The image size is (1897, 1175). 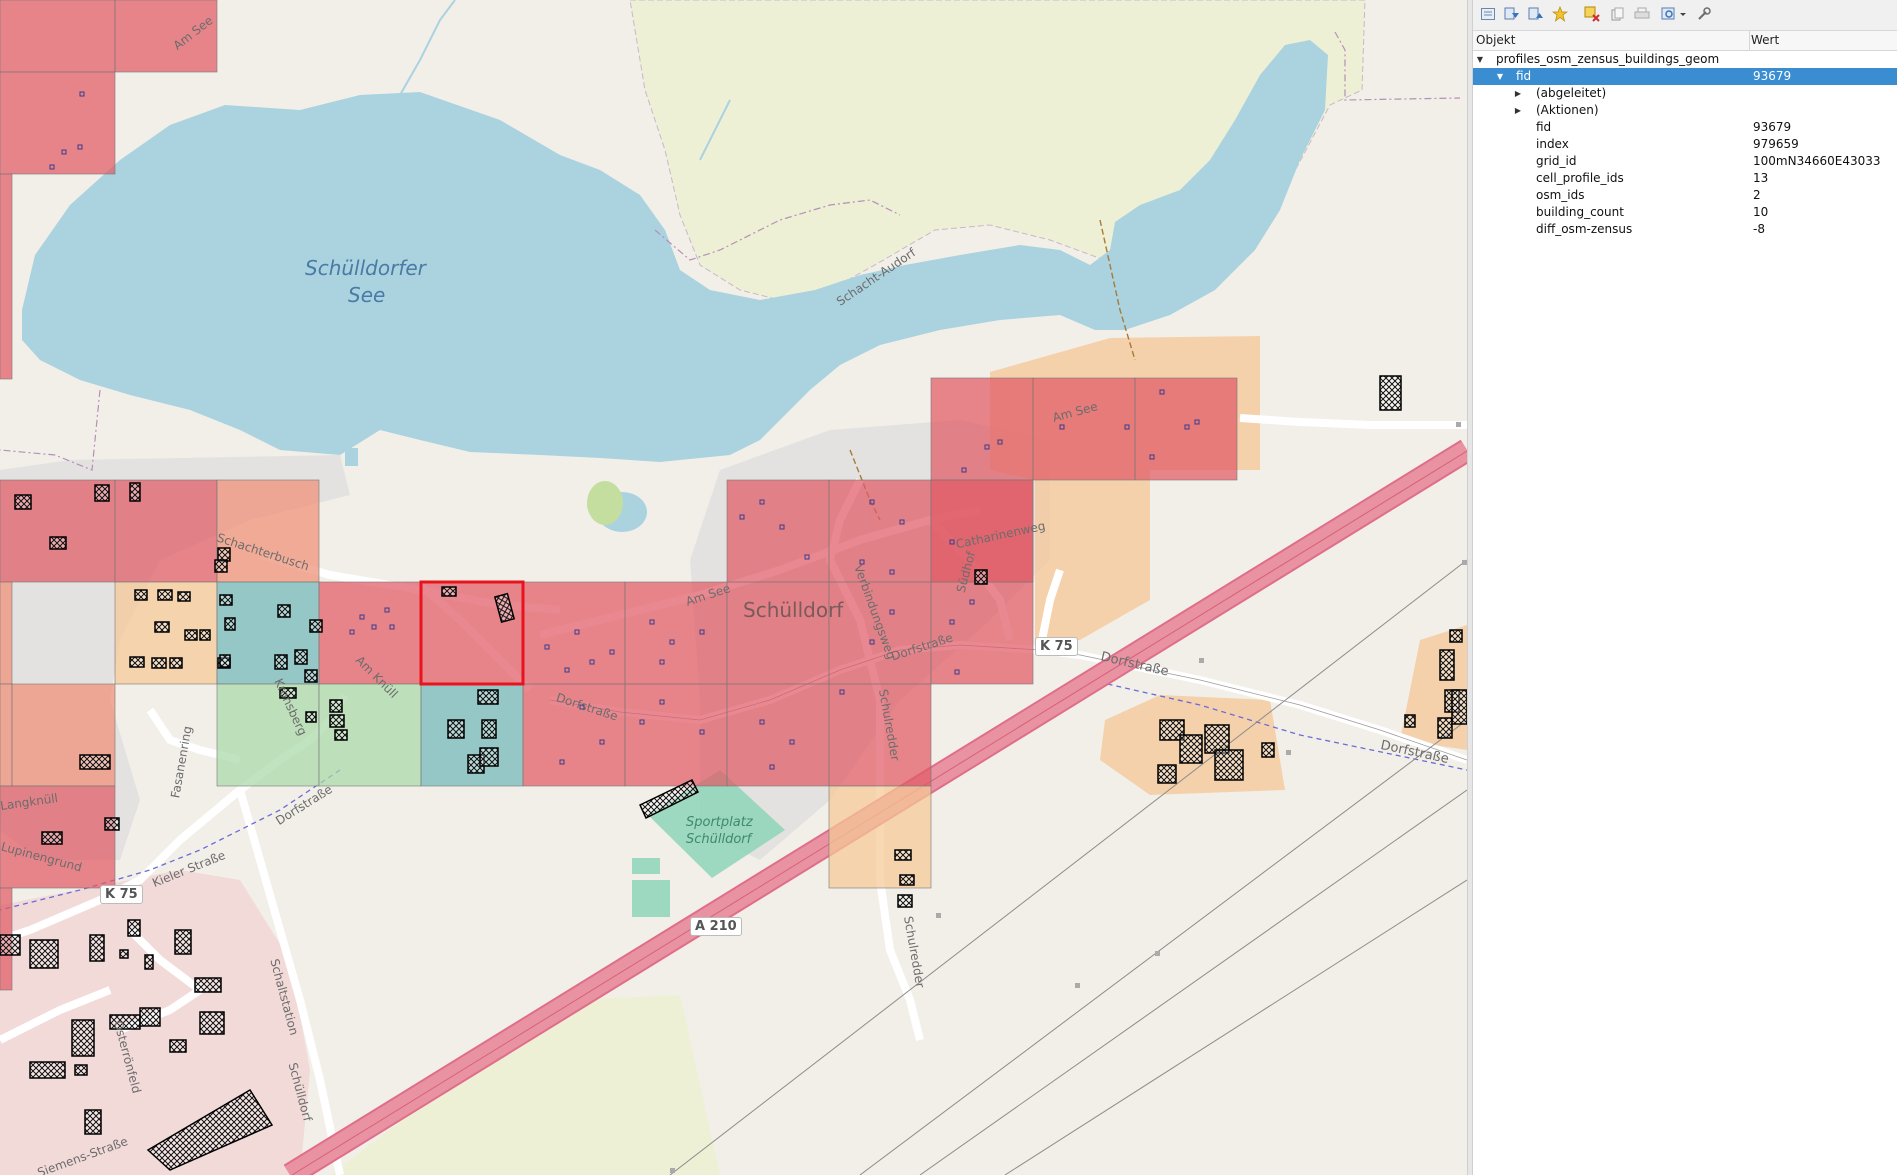 What do you see at coordinates (1675, 14) in the screenshot?
I see `identify-settings-icon` at bounding box center [1675, 14].